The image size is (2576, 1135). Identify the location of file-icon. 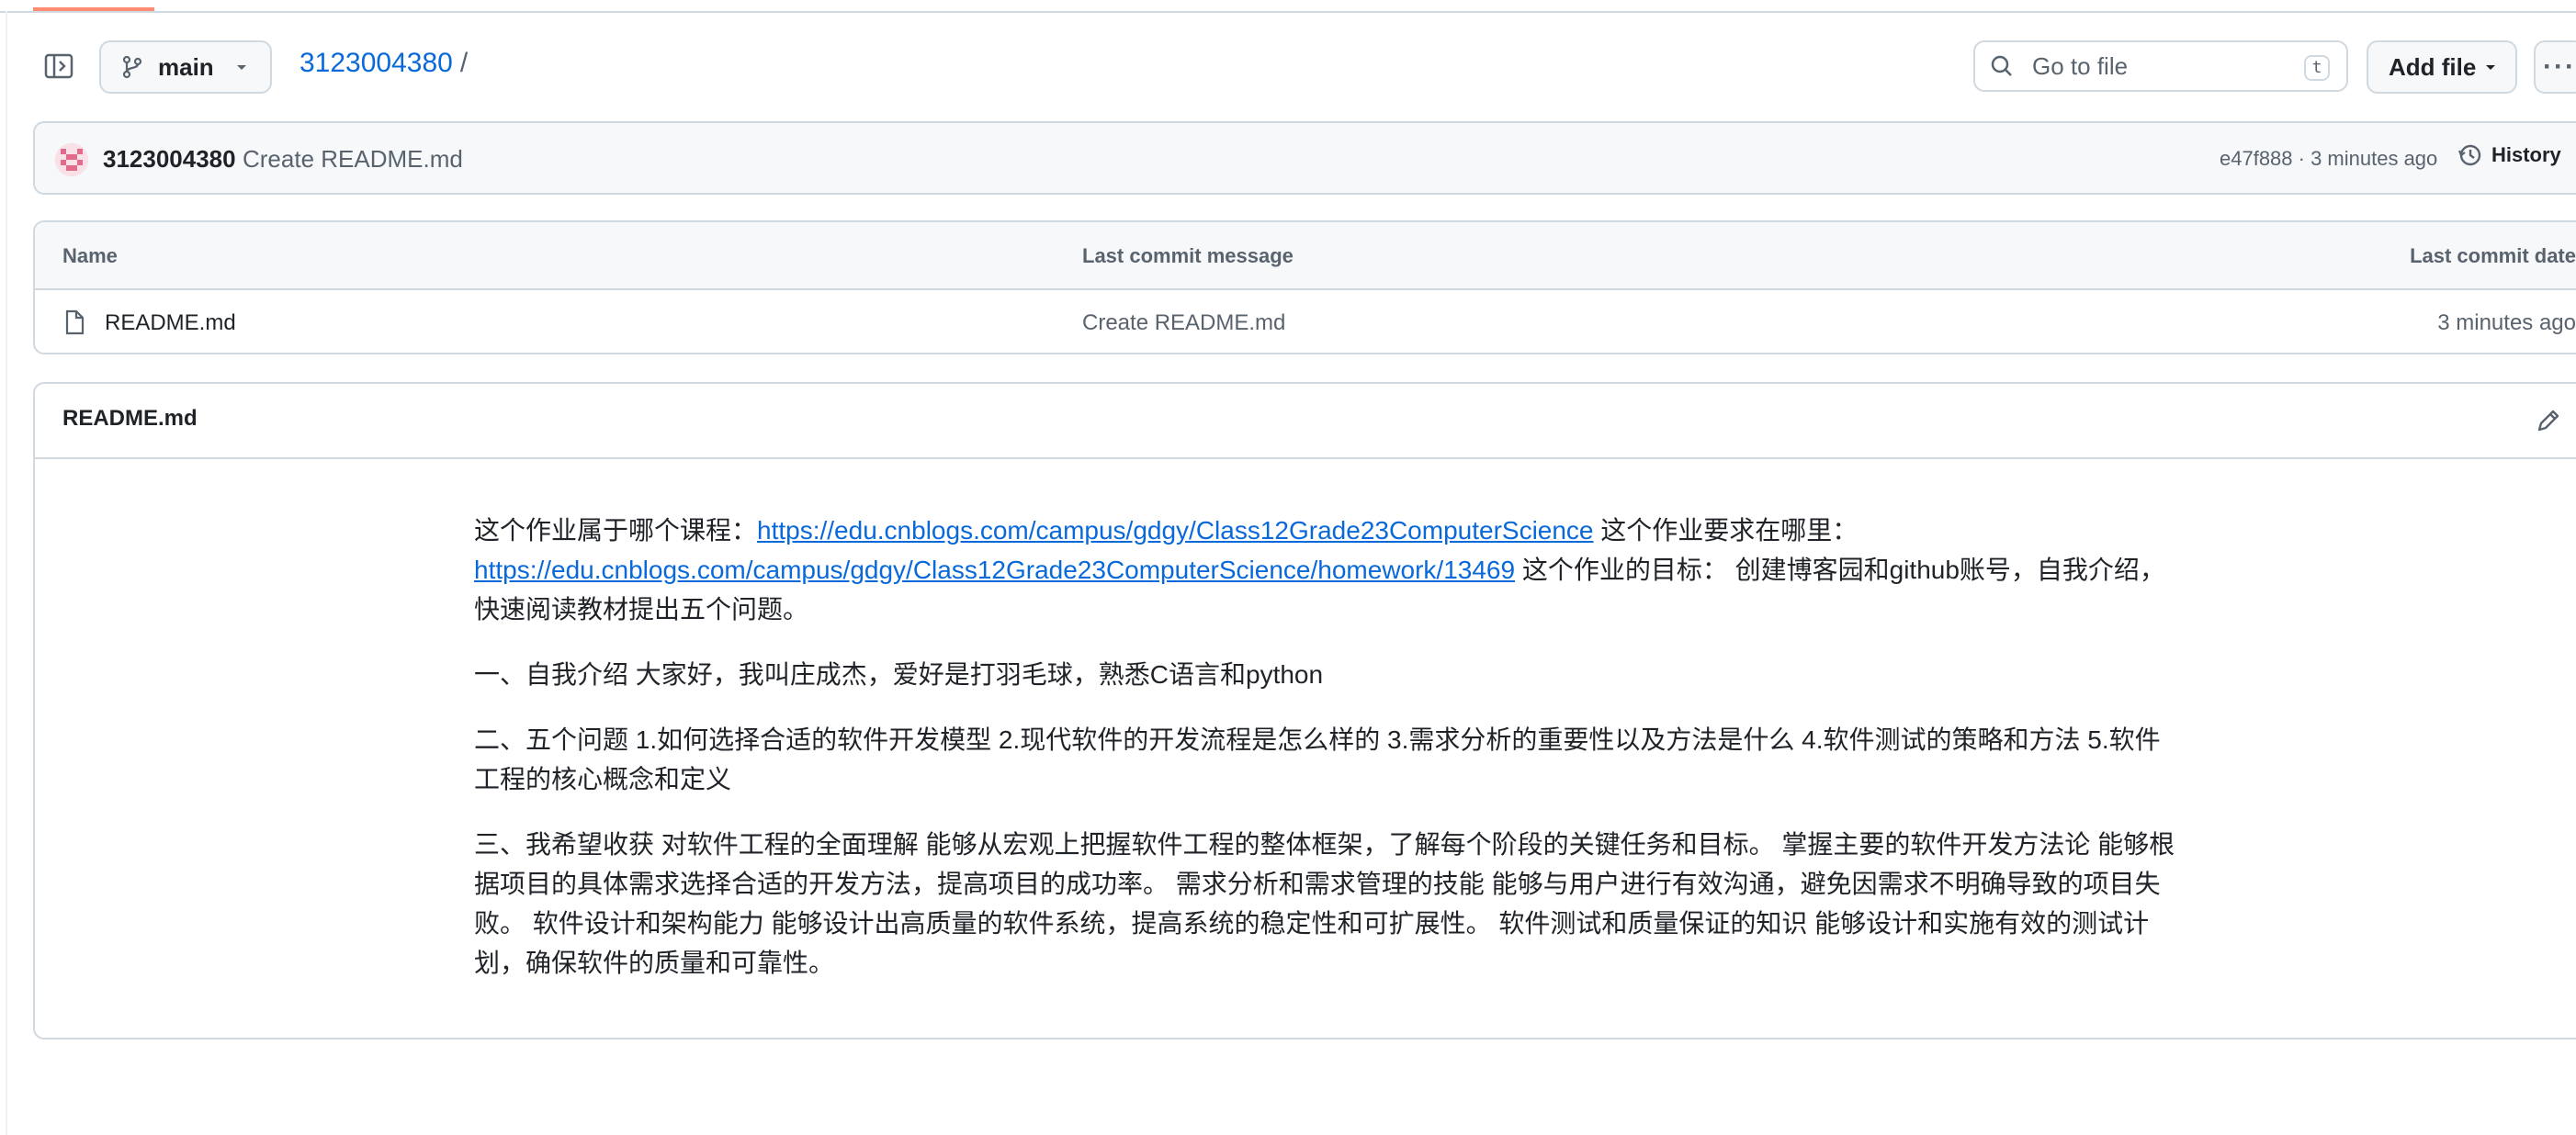
(75, 322).